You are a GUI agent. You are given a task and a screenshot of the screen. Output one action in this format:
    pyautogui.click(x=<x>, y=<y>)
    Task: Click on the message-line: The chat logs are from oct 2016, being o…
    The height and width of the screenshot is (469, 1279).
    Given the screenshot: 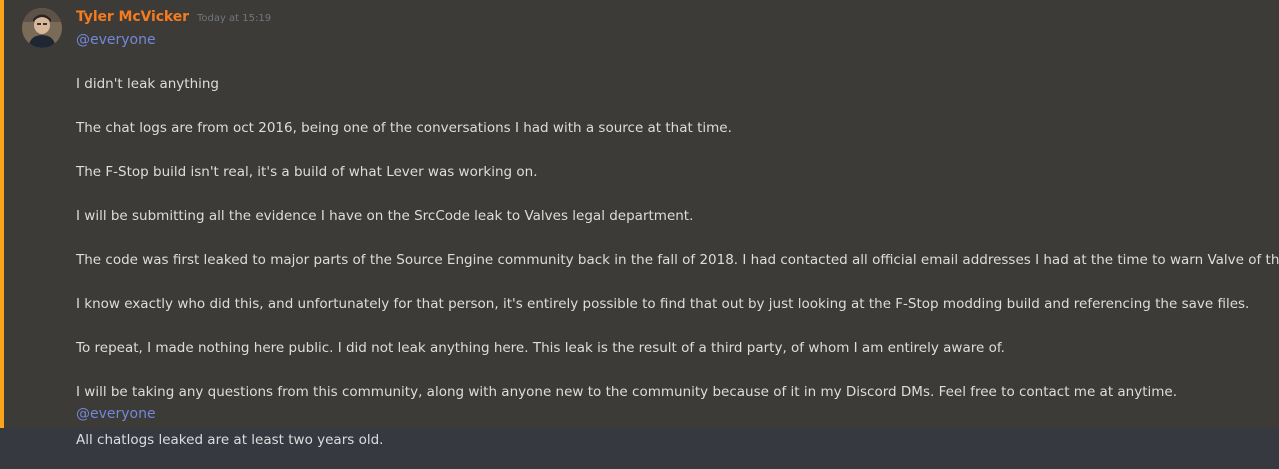 What is the action you would take?
    pyautogui.click(x=404, y=128)
    